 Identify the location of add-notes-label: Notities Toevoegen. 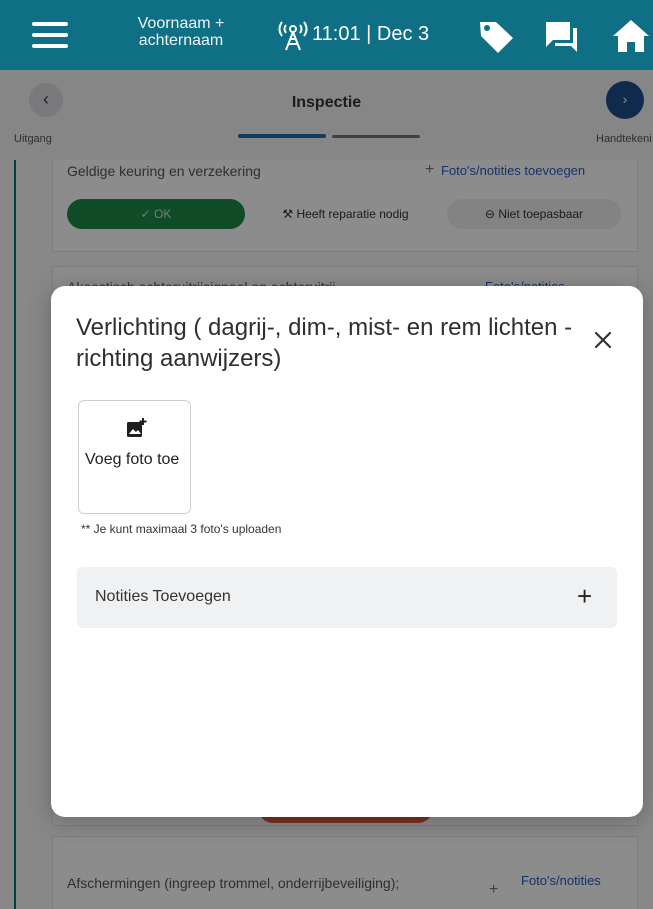
(163, 596).